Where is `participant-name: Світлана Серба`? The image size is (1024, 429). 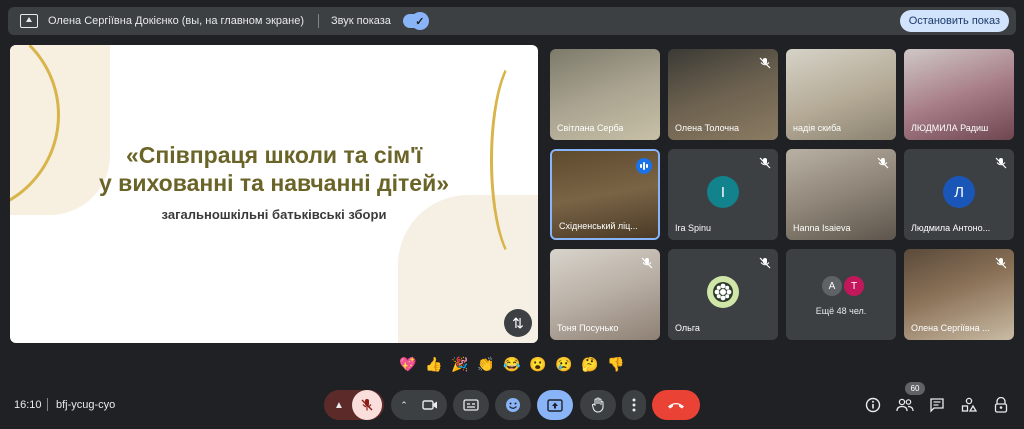 participant-name: Світлана Серба is located at coordinates (590, 128).